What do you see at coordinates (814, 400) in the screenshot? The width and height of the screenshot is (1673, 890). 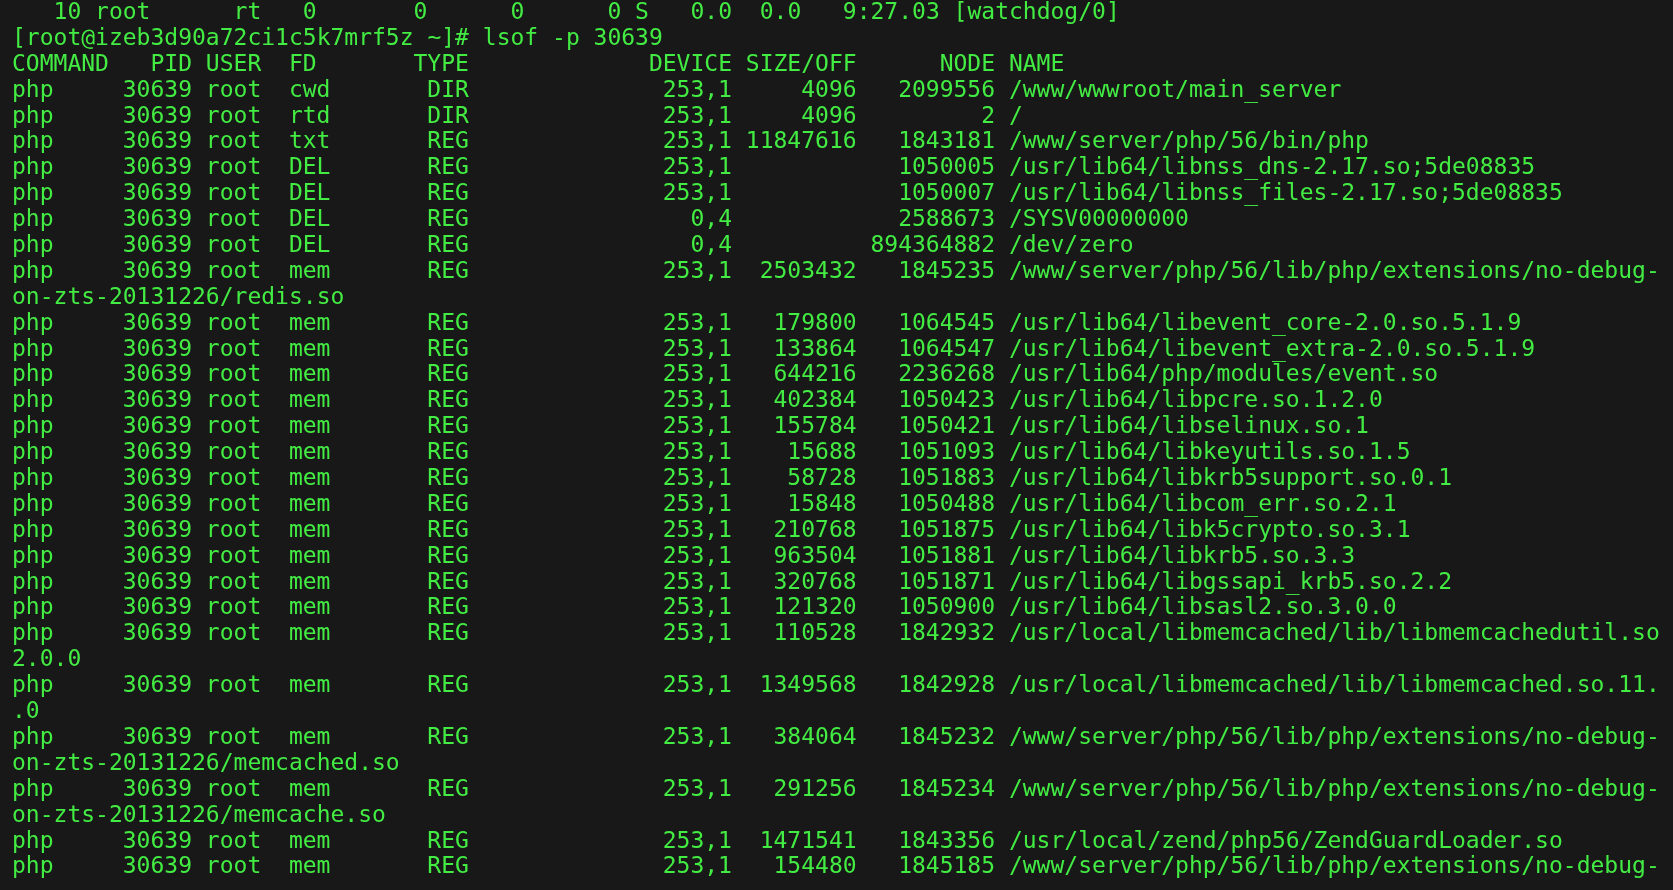 I see `table-cell-text: 402384` at bounding box center [814, 400].